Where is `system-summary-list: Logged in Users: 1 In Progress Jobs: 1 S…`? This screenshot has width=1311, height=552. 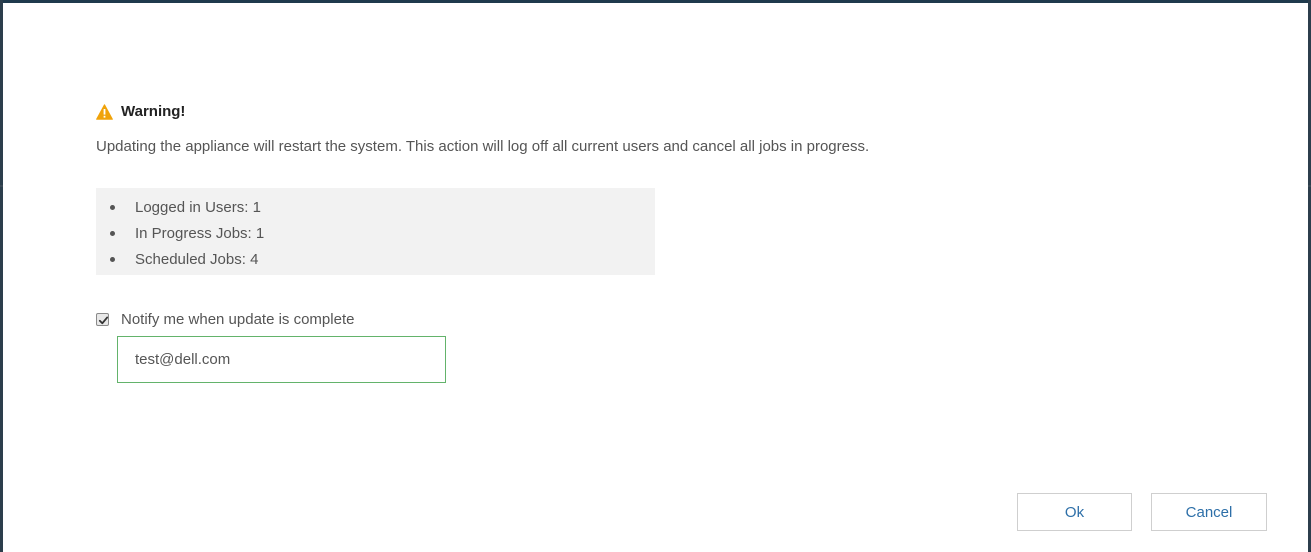 system-summary-list: Logged in Users: 1 In Progress Jobs: 1 S… is located at coordinates (375, 233).